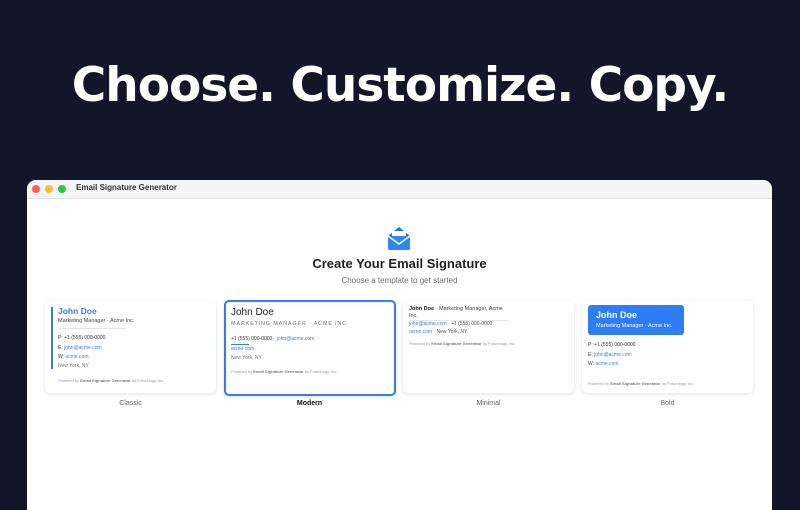 This screenshot has height=510, width=800. What do you see at coordinates (274, 339) in the screenshot?
I see `signature-contact: +1 (555) 000-0000 · john@acme.com ·` at bounding box center [274, 339].